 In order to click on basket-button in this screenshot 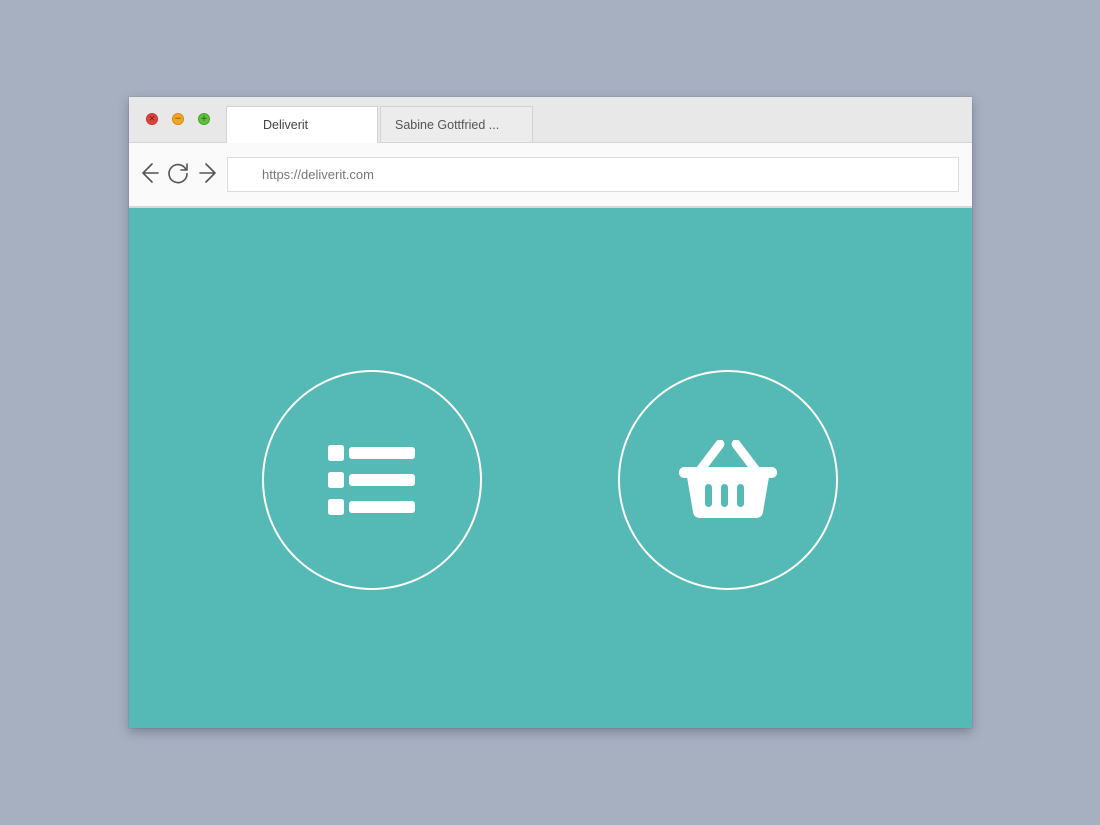, I will do `click(728, 480)`.